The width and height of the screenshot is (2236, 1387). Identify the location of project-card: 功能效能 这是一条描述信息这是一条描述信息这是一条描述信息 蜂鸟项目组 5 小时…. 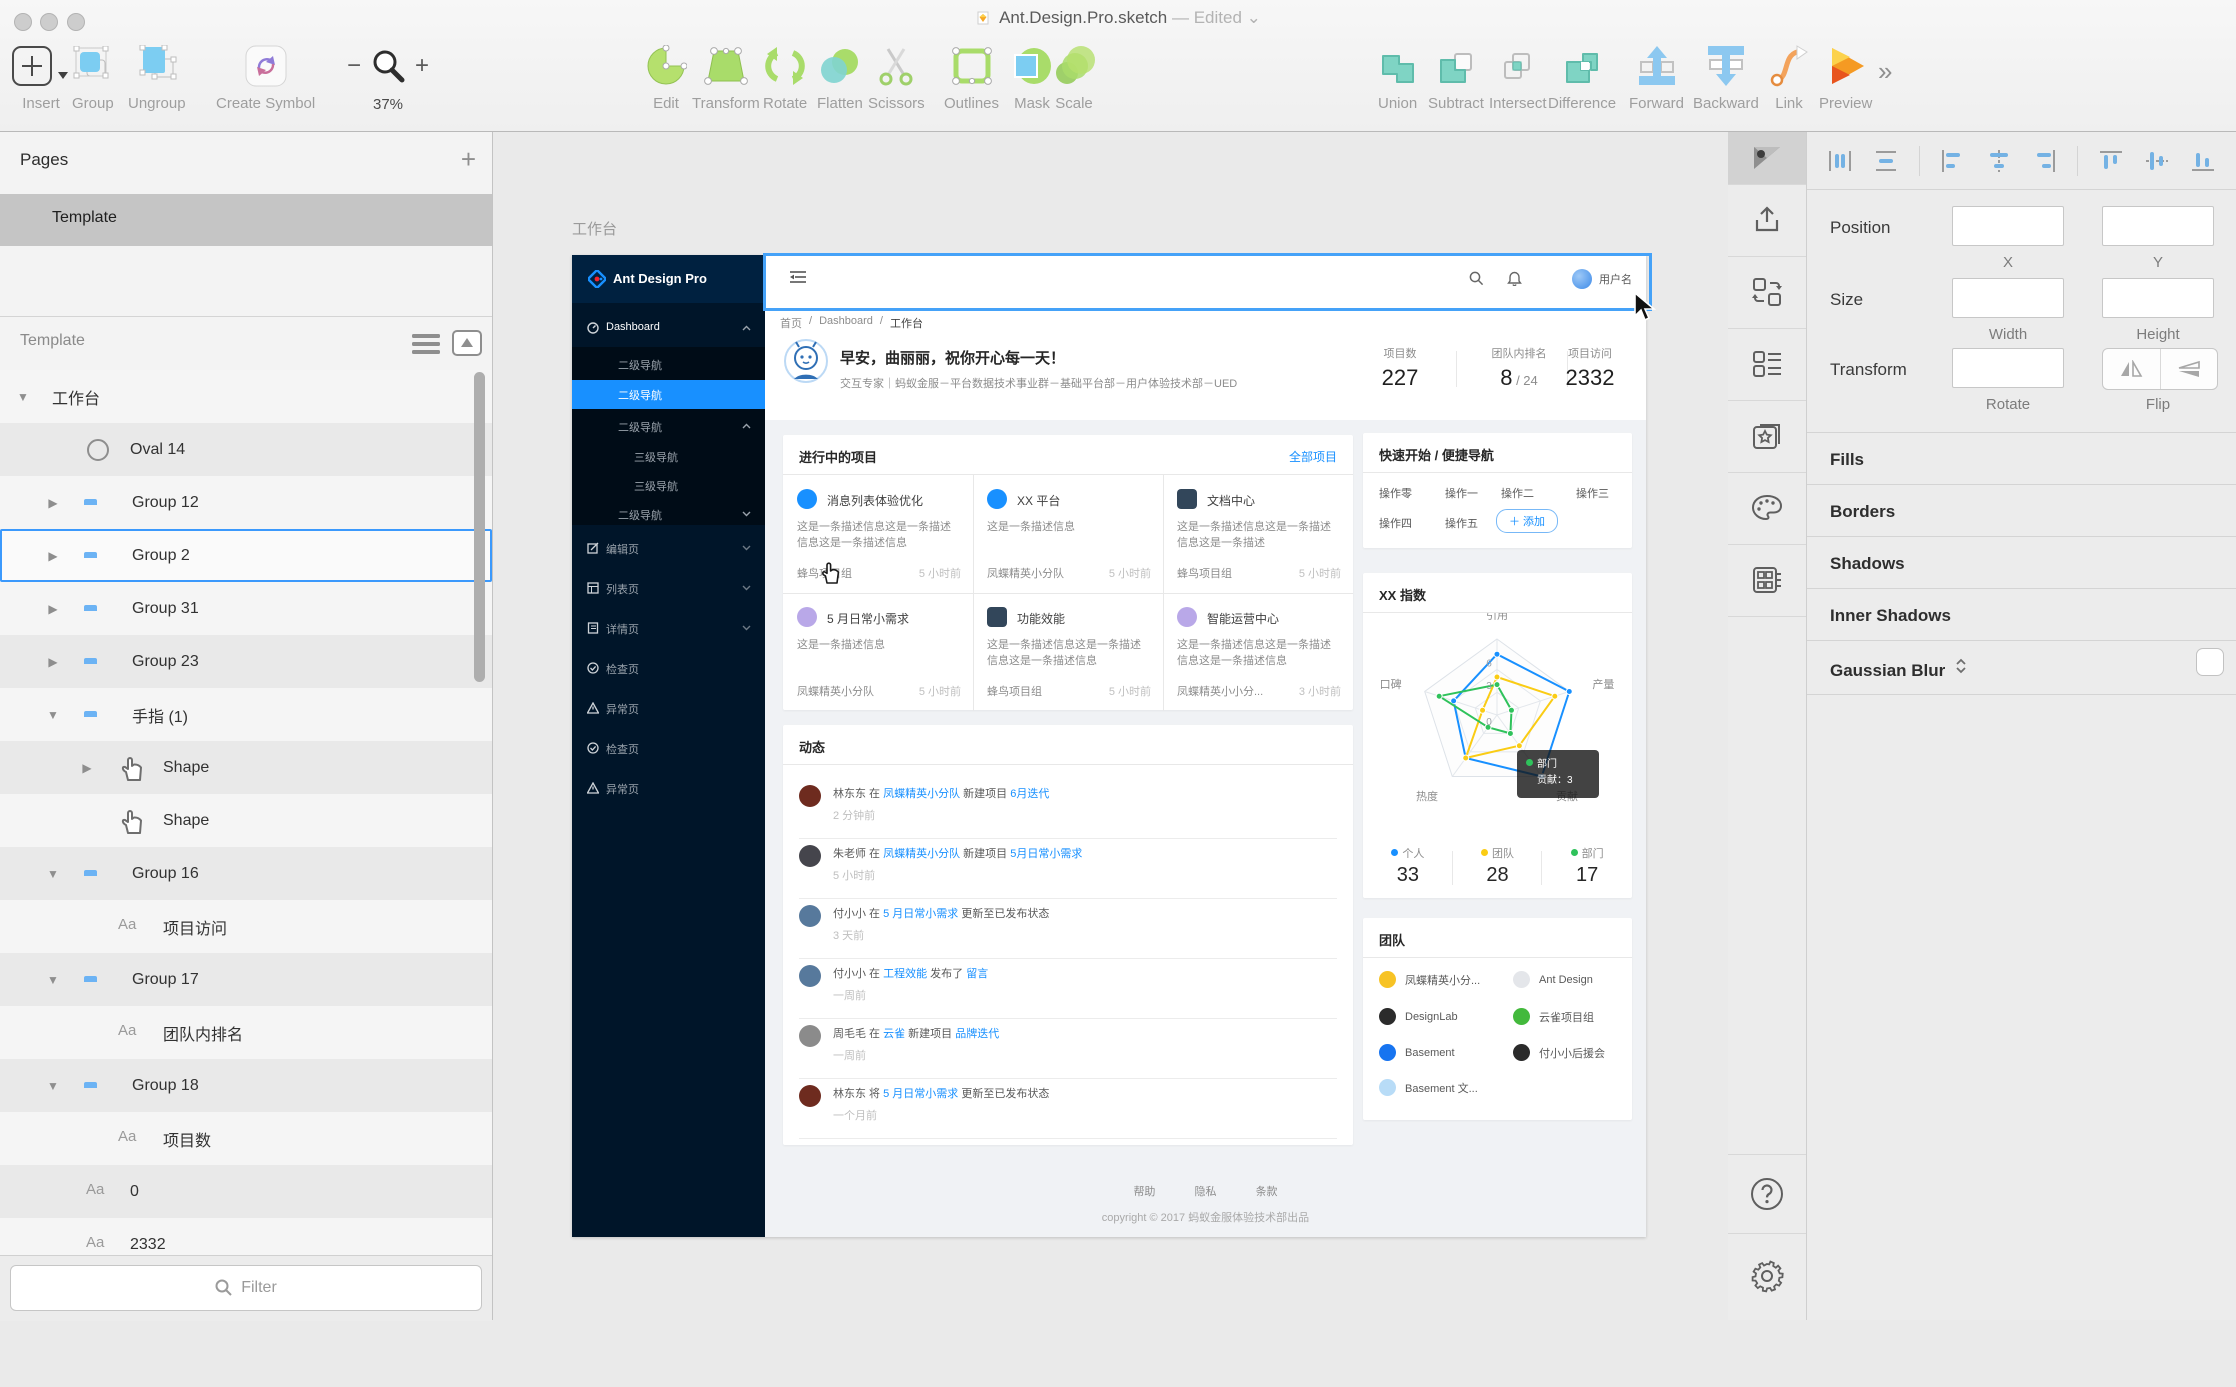
(1068, 652).